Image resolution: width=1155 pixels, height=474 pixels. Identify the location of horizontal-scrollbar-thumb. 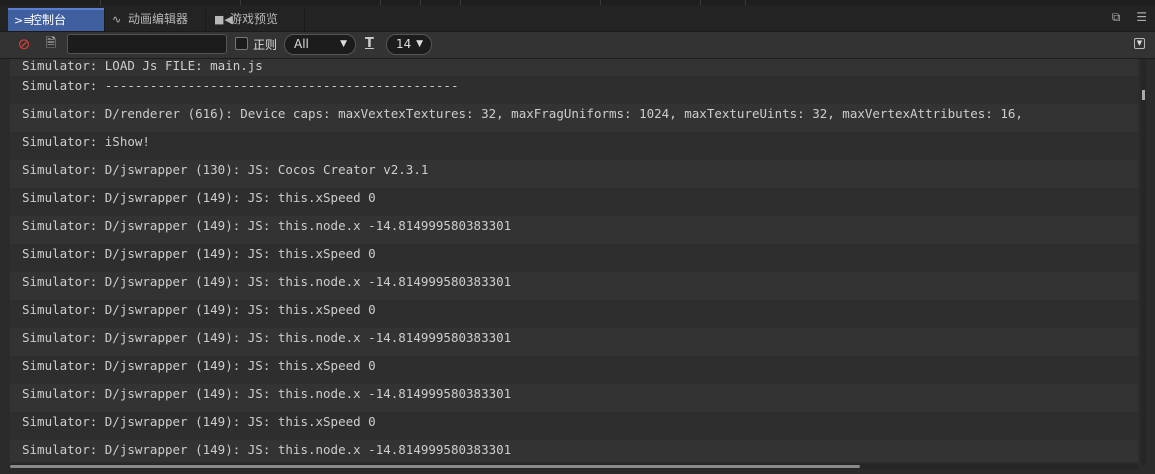
(435, 466).